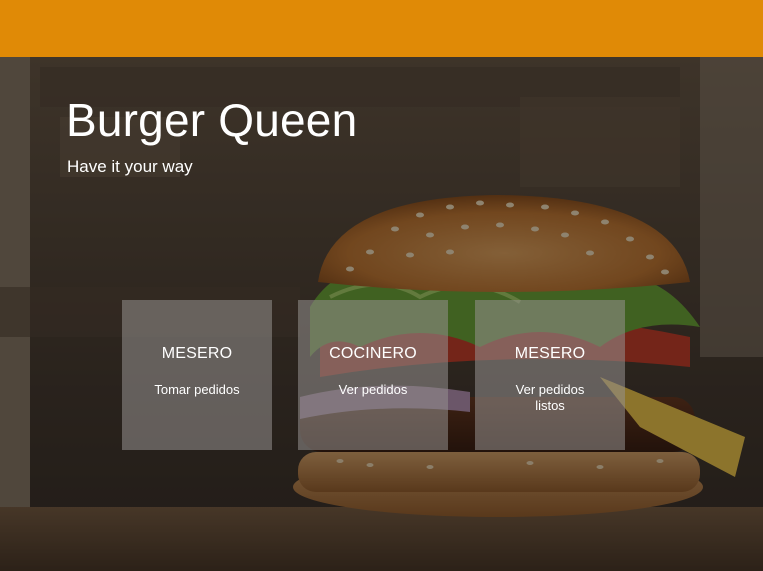  What do you see at coordinates (212, 120) in the screenshot?
I see `app-title: Burger Queen` at bounding box center [212, 120].